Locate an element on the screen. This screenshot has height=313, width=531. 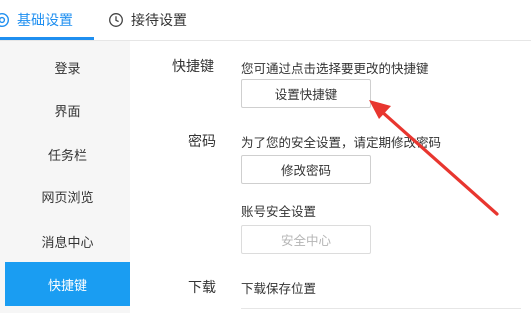
sidebar-item-taskbar: 任务栏 is located at coordinates (67, 154).